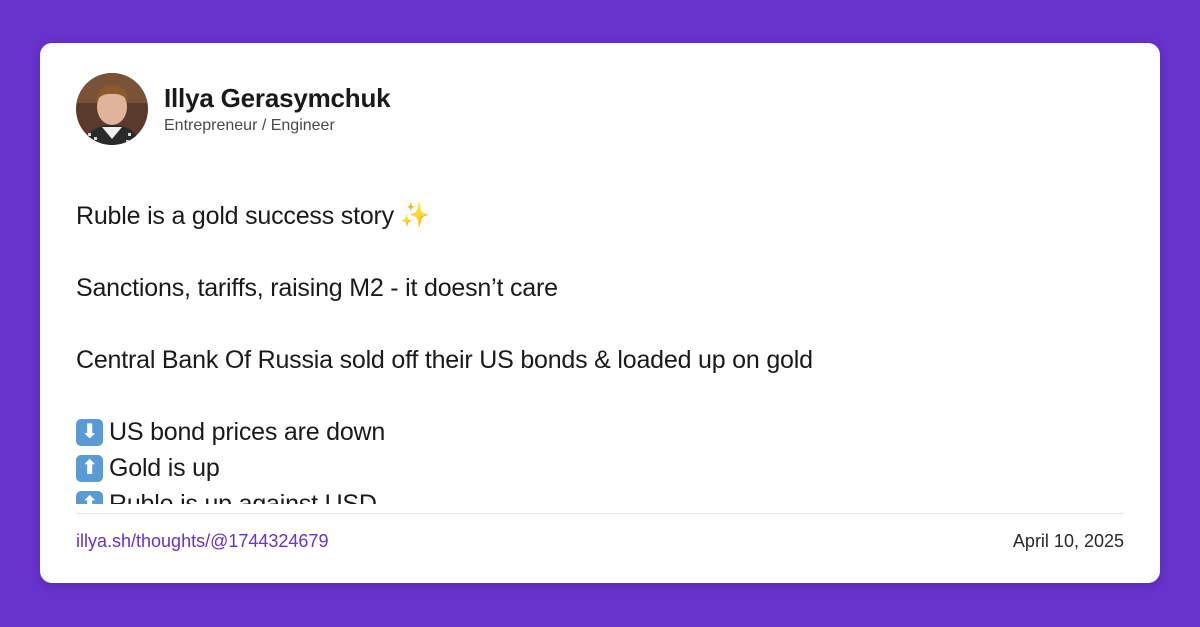 This screenshot has height=627, width=1200. I want to click on post-date: April 10, 2025, so click(1068, 541).